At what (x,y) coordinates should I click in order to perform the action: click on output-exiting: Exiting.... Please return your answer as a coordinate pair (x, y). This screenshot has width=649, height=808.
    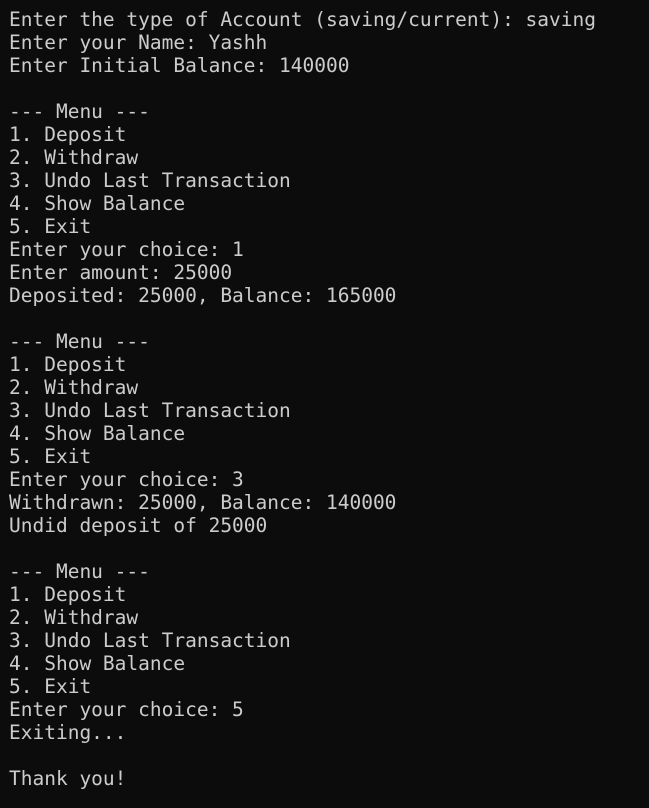
    Looking at the image, I should click on (68, 732).